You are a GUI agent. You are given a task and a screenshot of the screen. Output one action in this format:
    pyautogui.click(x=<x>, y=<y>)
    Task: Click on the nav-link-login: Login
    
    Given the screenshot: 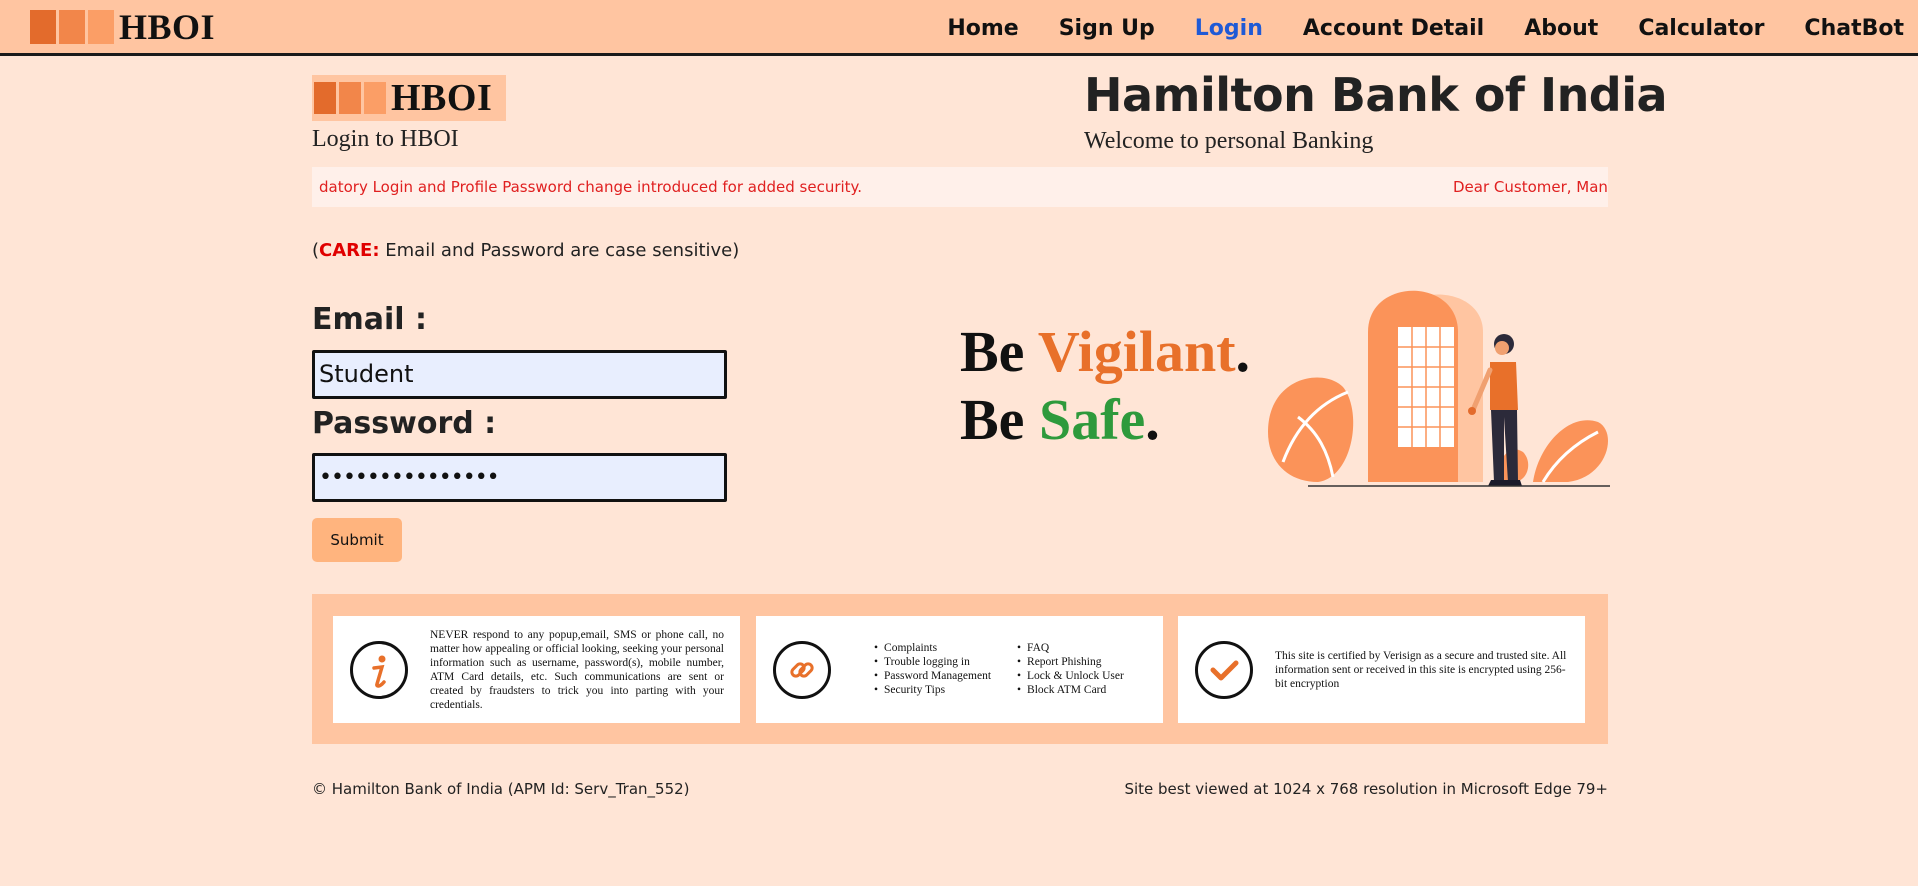 What is the action you would take?
    pyautogui.click(x=1229, y=28)
    